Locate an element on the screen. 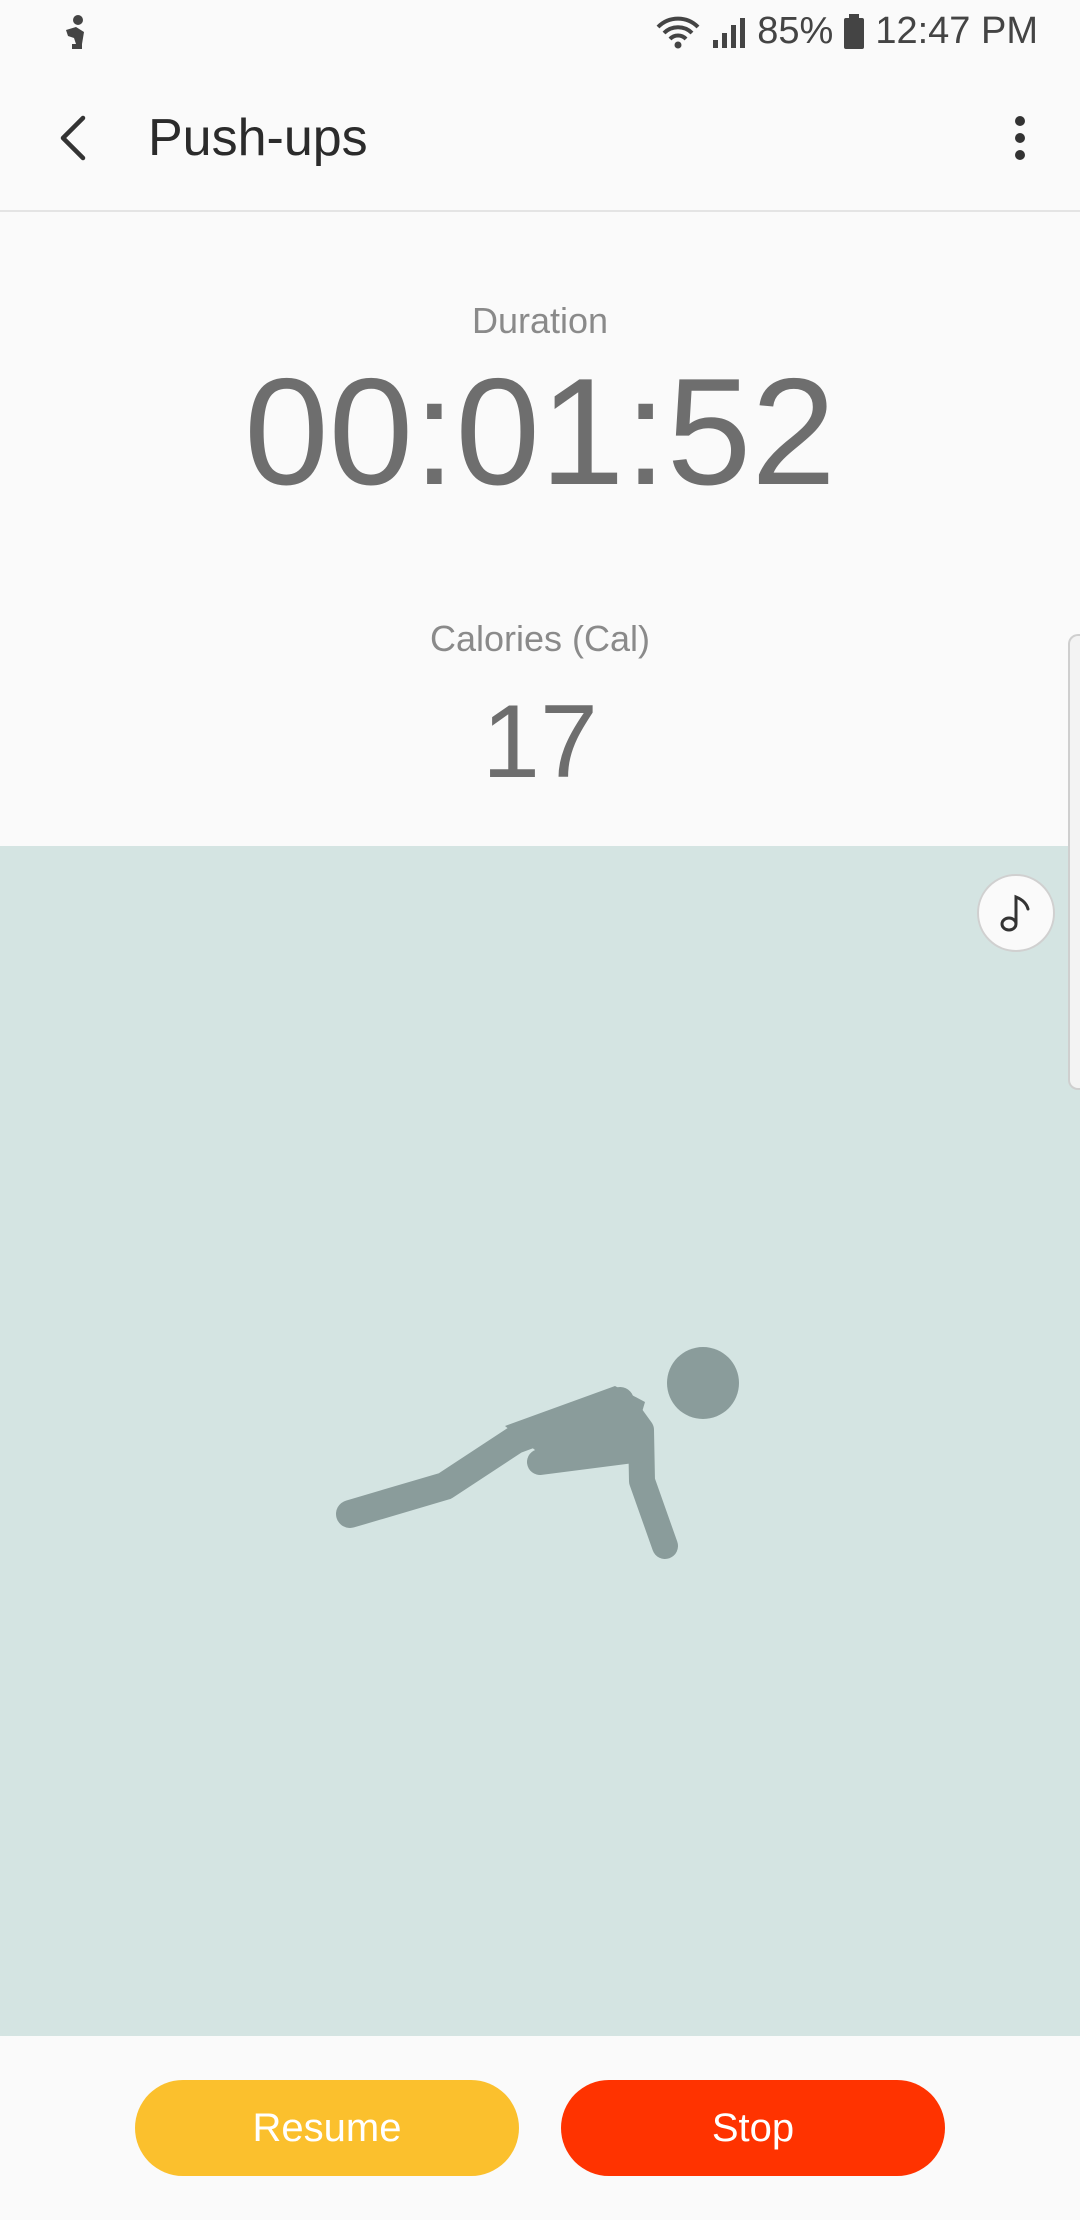 The image size is (1080, 2220). music-button is located at coordinates (1016, 913).